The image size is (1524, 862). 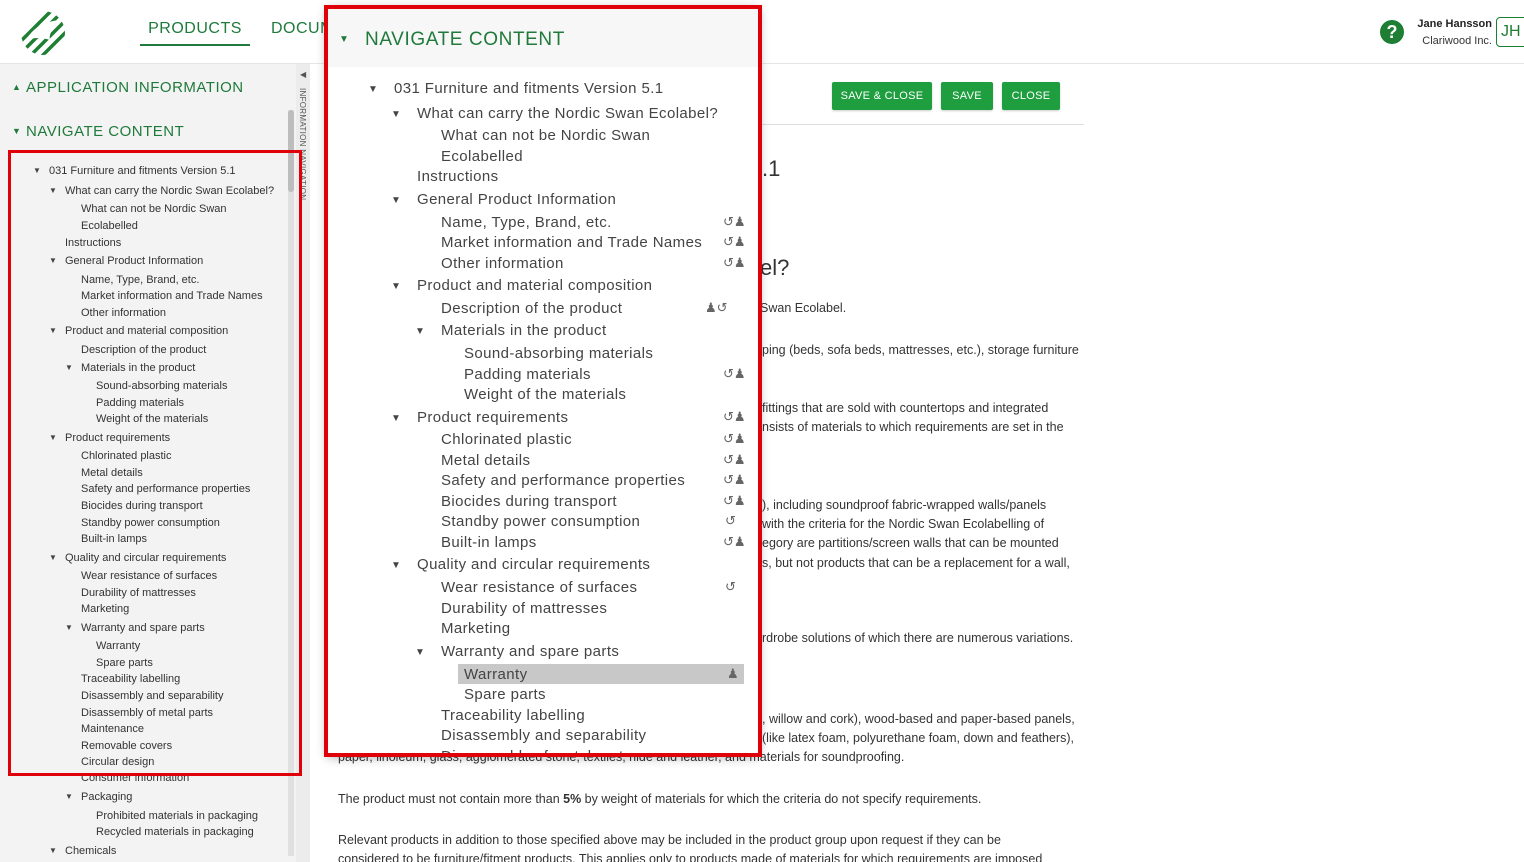 I want to click on tree-item: Prohibited materials in packaging, so click(x=177, y=816).